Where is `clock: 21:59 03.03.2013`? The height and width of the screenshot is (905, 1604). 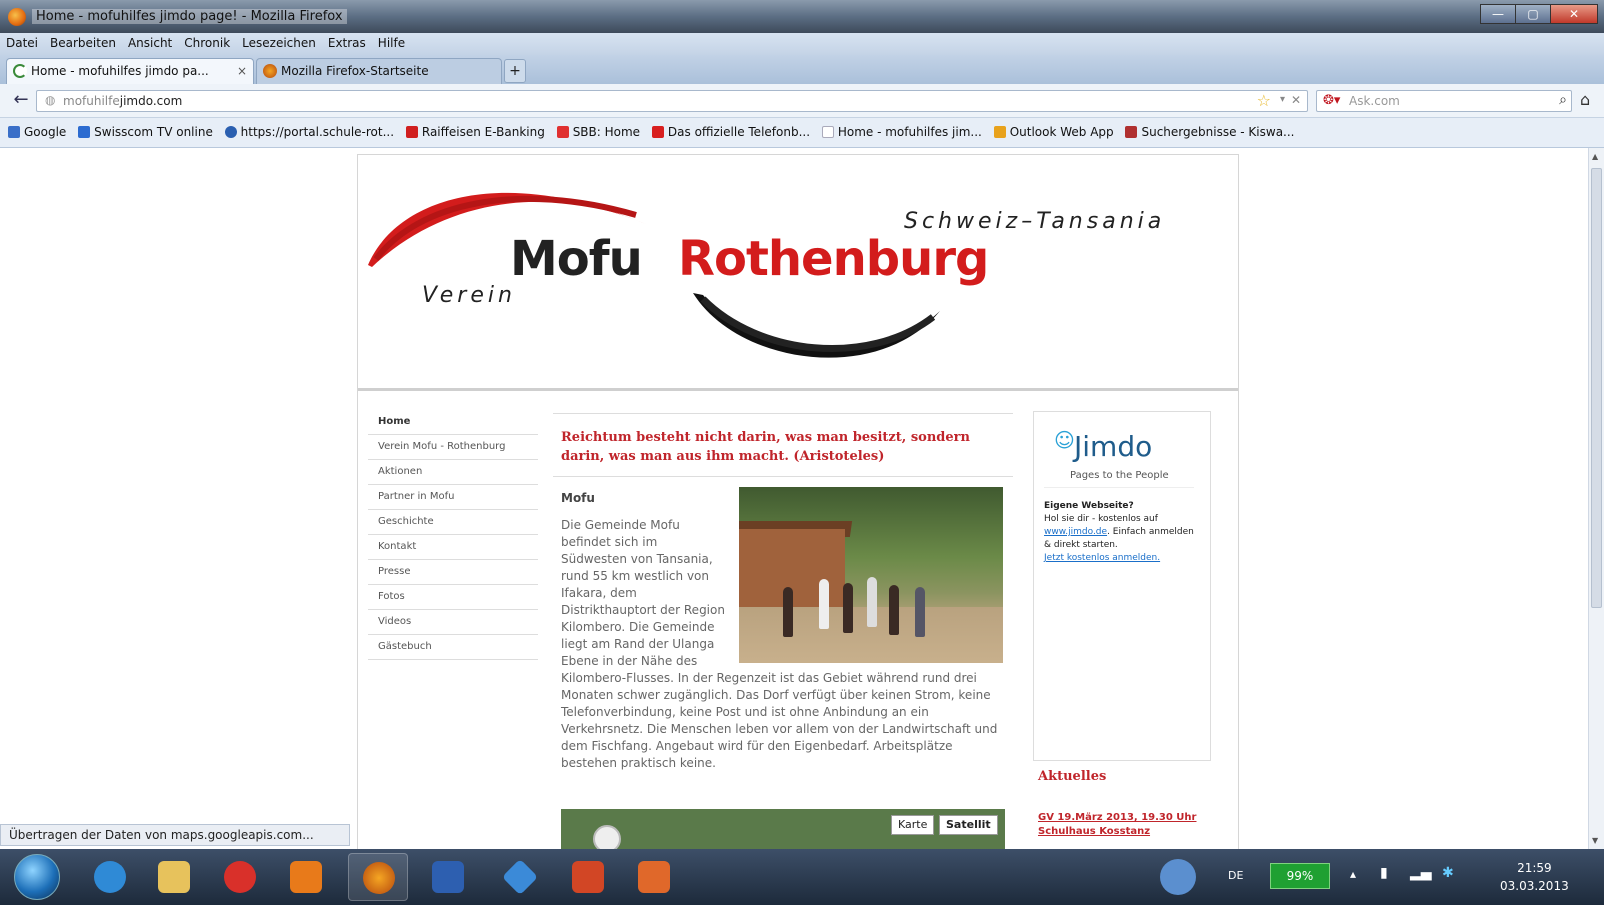 clock: 21:59 03.03.2013 is located at coordinates (1534, 877).